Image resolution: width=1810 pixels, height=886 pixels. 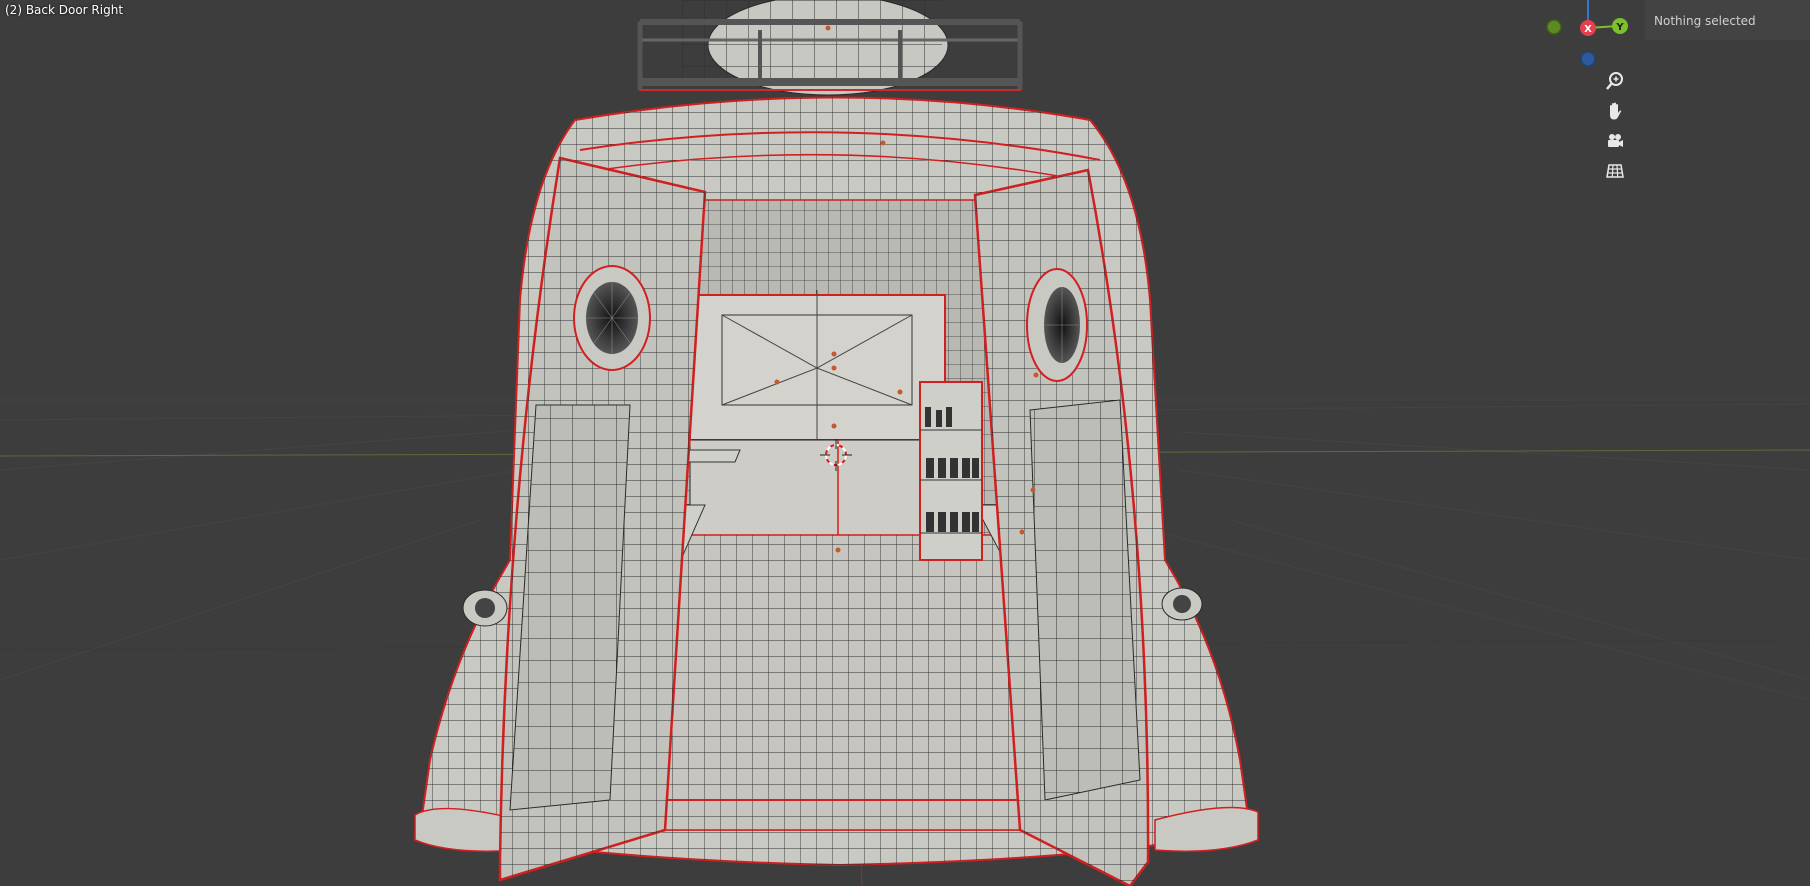 I want to click on selection-status: Nothing selected, so click(x=1705, y=21).